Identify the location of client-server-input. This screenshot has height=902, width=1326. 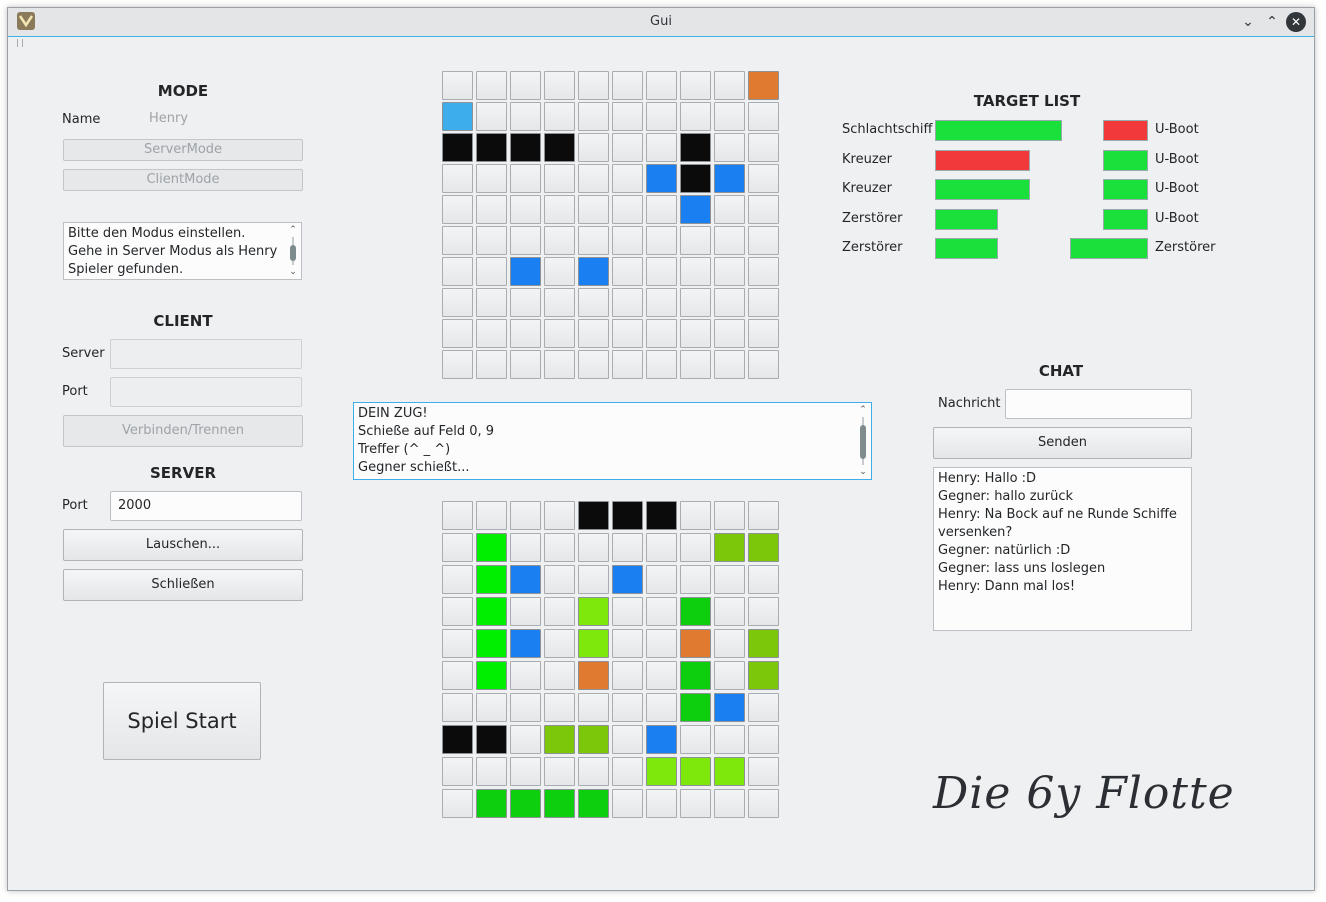
(206, 354).